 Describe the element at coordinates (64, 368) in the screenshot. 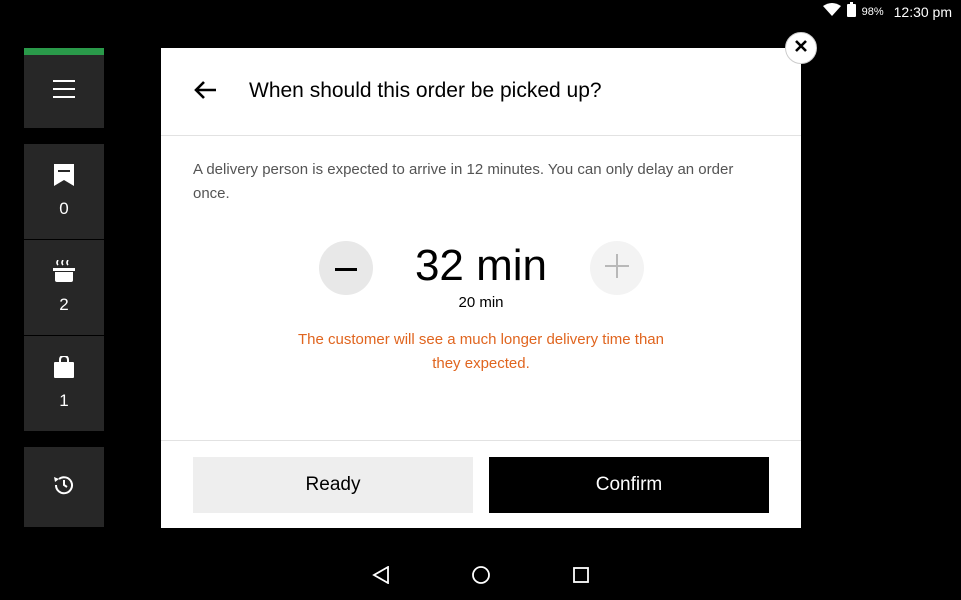

I see `bag-icon` at that location.